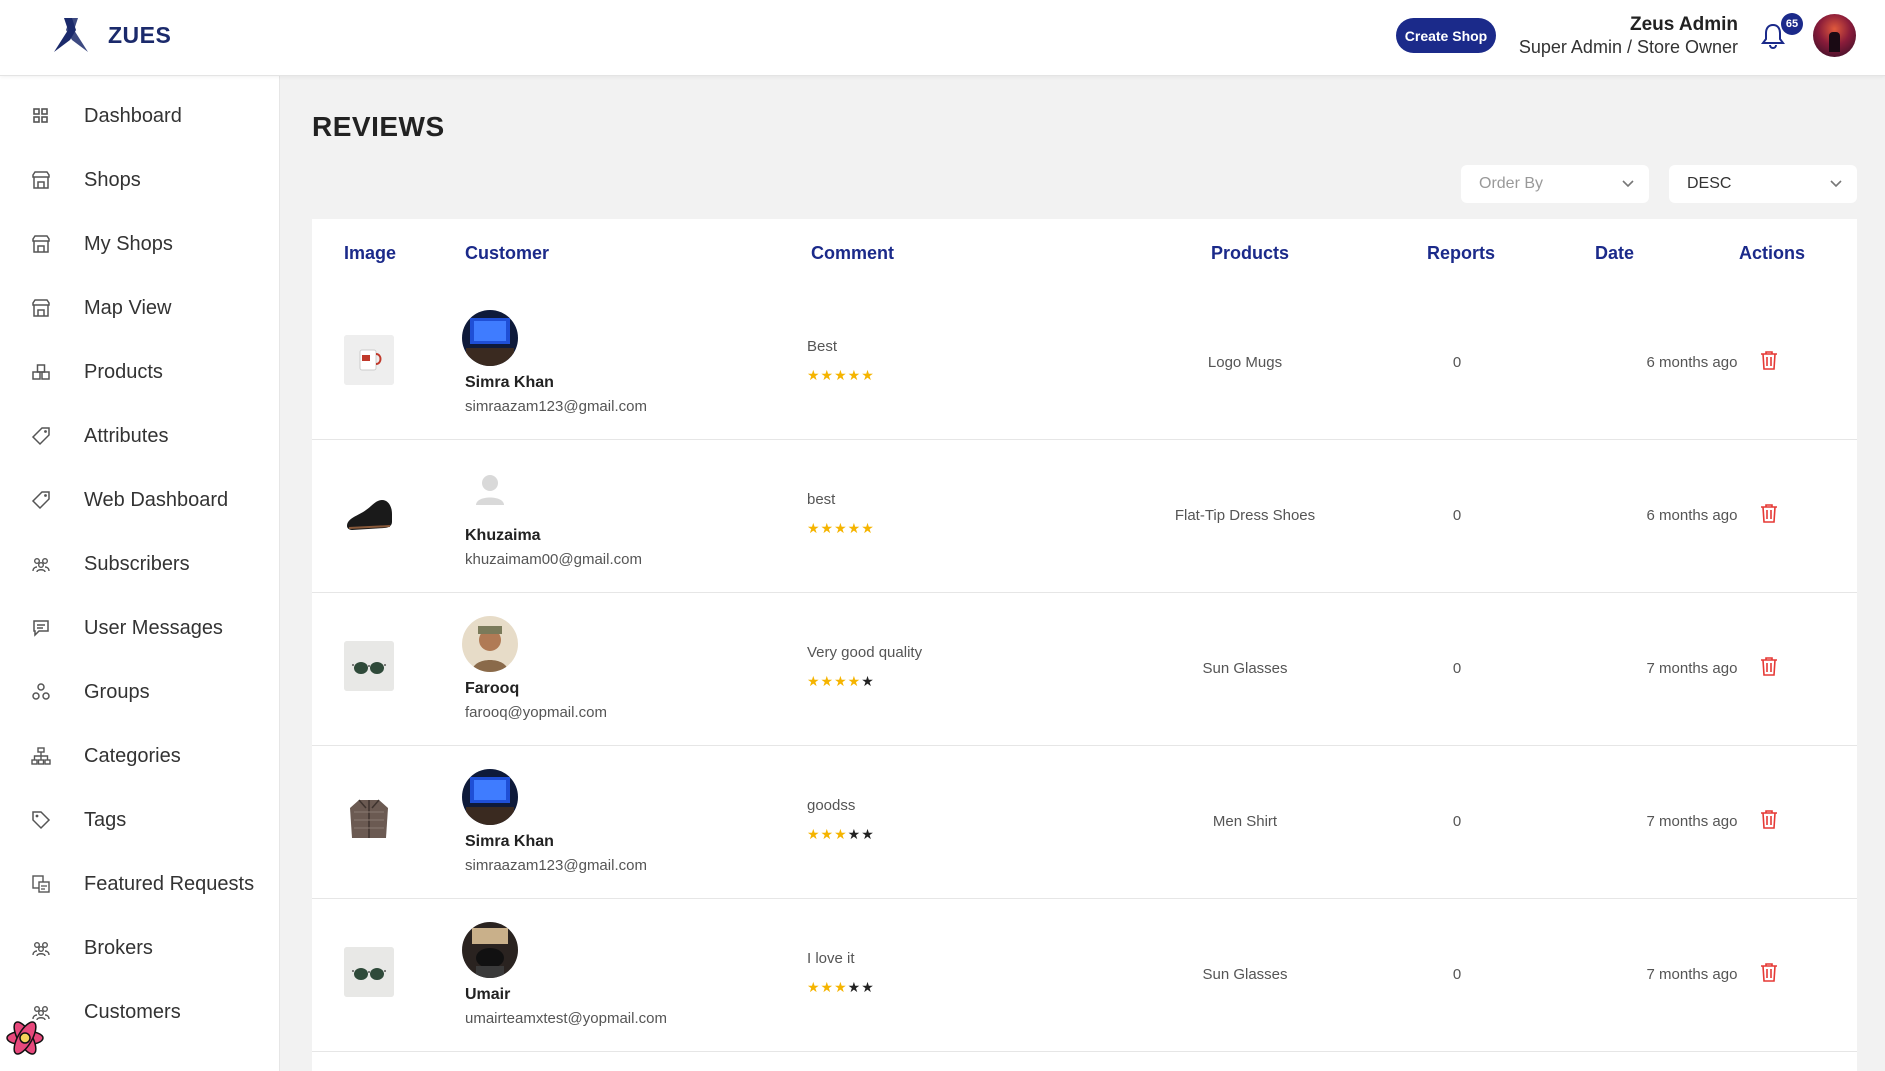 This screenshot has height=1071, width=1885. What do you see at coordinates (1245, 821) in the screenshot?
I see `product-name: Men Shirt` at bounding box center [1245, 821].